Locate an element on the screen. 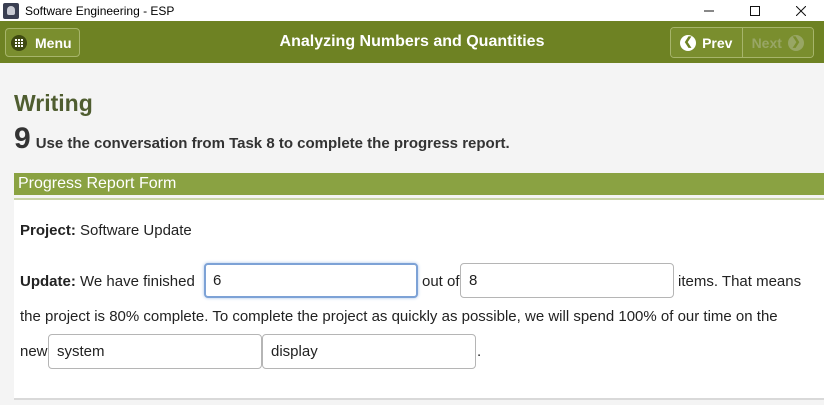 This screenshot has height=405, width=824. maximize-button is located at coordinates (755, 10).